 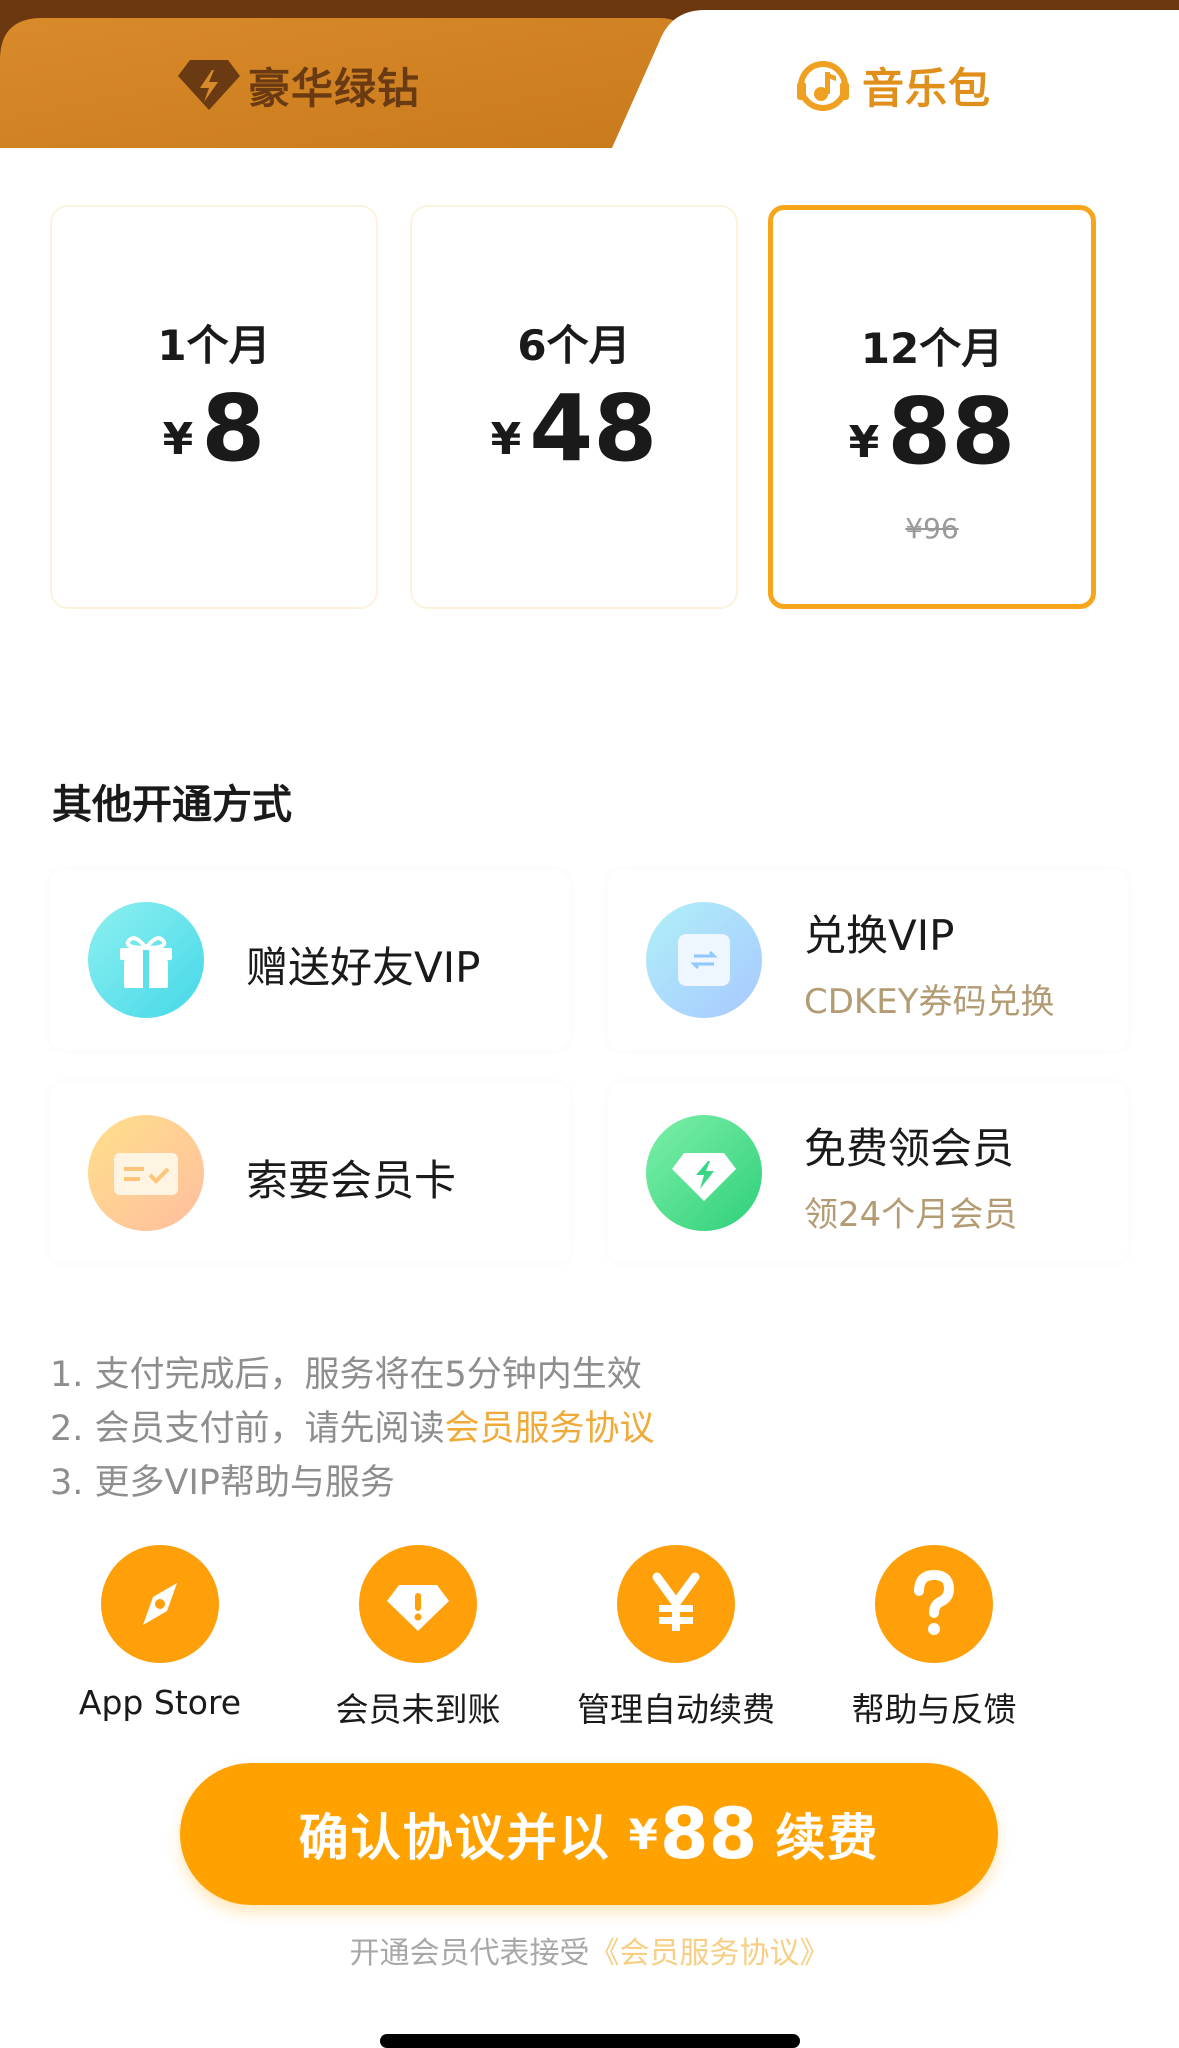 I want to click on method-subtitle: CDKEY券码兑换, so click(x=929, y=1002).